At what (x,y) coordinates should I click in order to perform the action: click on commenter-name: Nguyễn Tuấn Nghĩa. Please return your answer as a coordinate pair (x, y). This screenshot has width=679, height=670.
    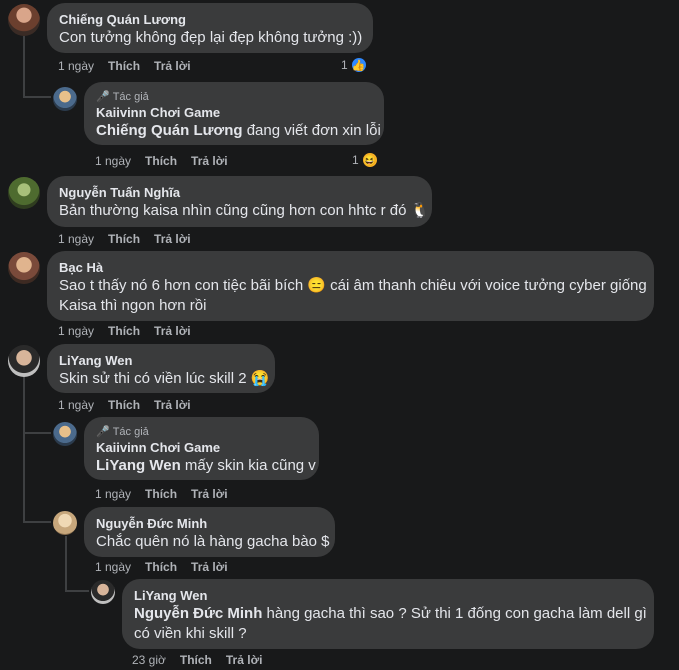
    Looking at the image, I should click on (239, 192).